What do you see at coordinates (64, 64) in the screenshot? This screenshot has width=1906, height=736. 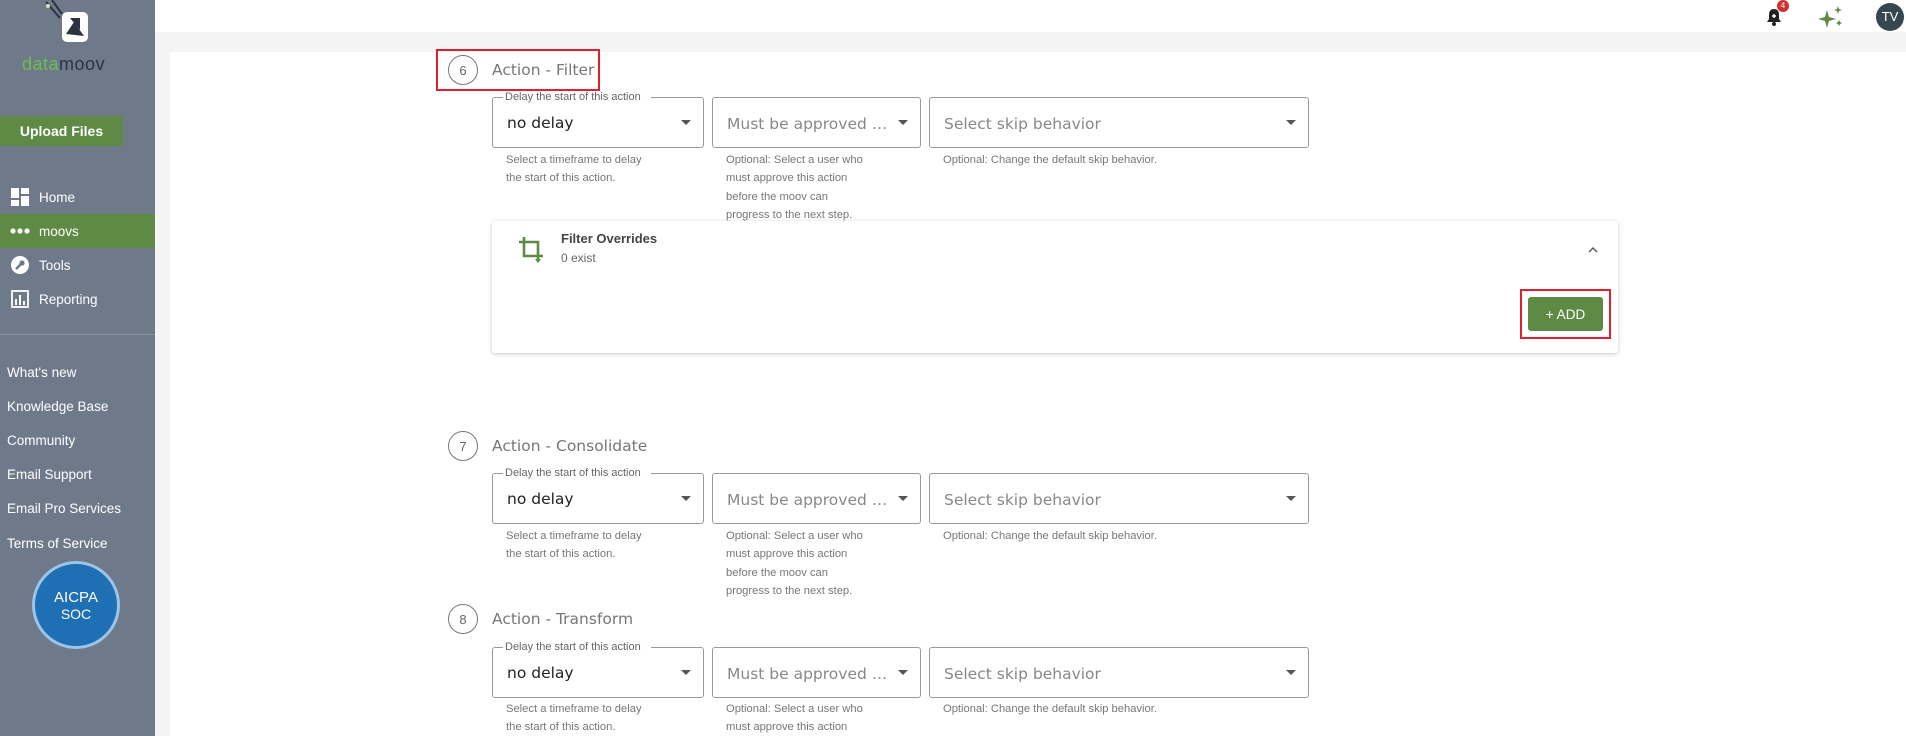 I see `logo-wordmark: datamoov` at bounding box center [64, 64].